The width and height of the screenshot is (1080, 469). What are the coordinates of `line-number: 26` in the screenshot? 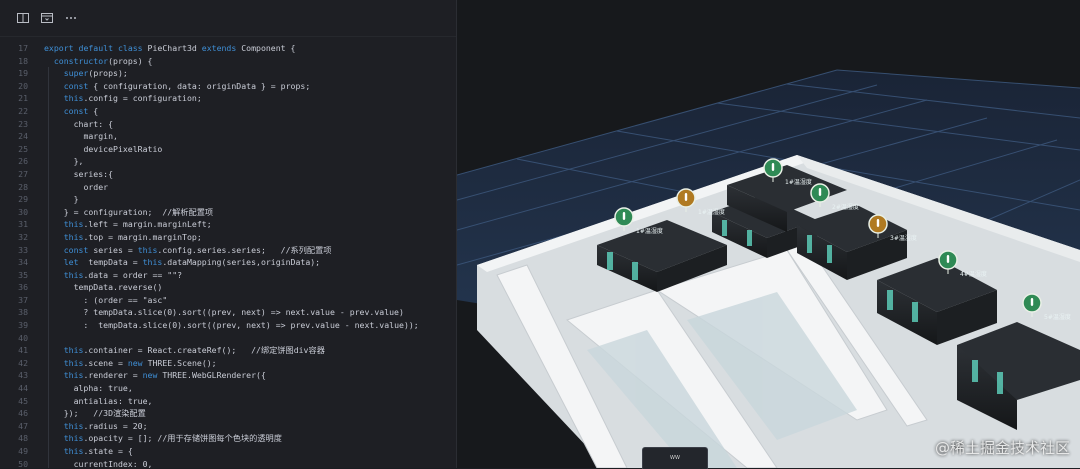 It's located at (23, 161).